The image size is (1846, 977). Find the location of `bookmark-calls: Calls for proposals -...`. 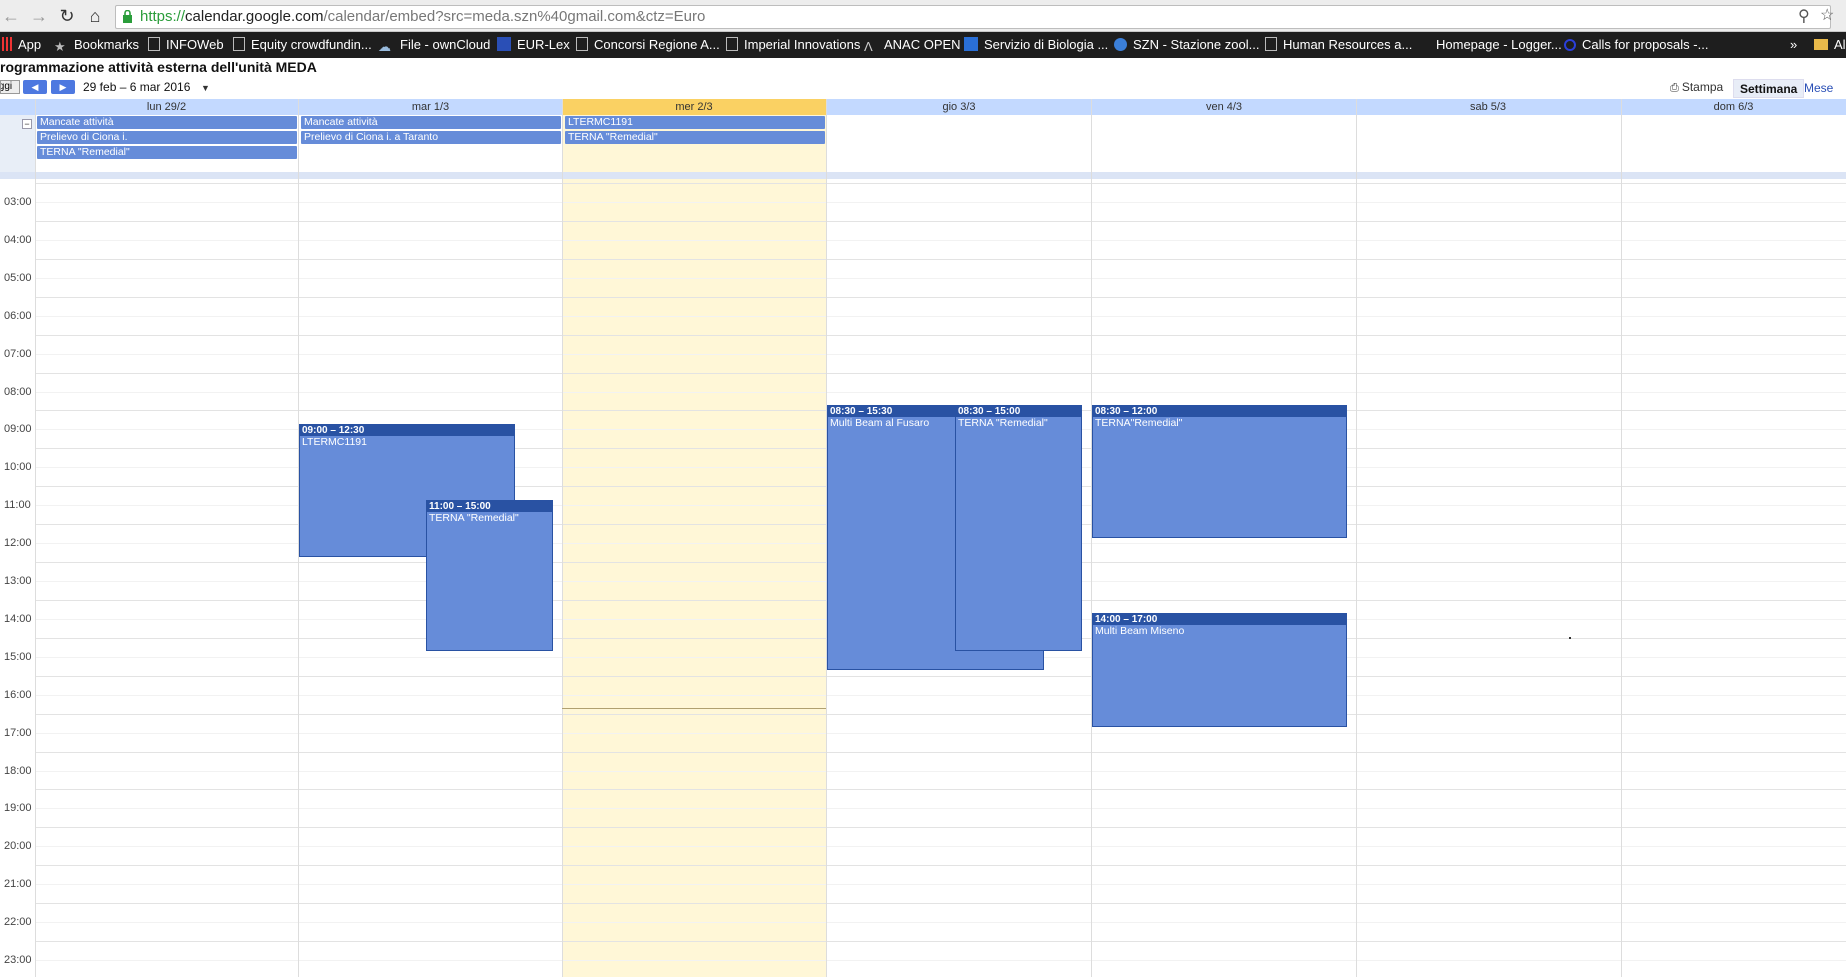

bookmark-calls: Calls for proposals -... is located at coordinates (1636, 45).